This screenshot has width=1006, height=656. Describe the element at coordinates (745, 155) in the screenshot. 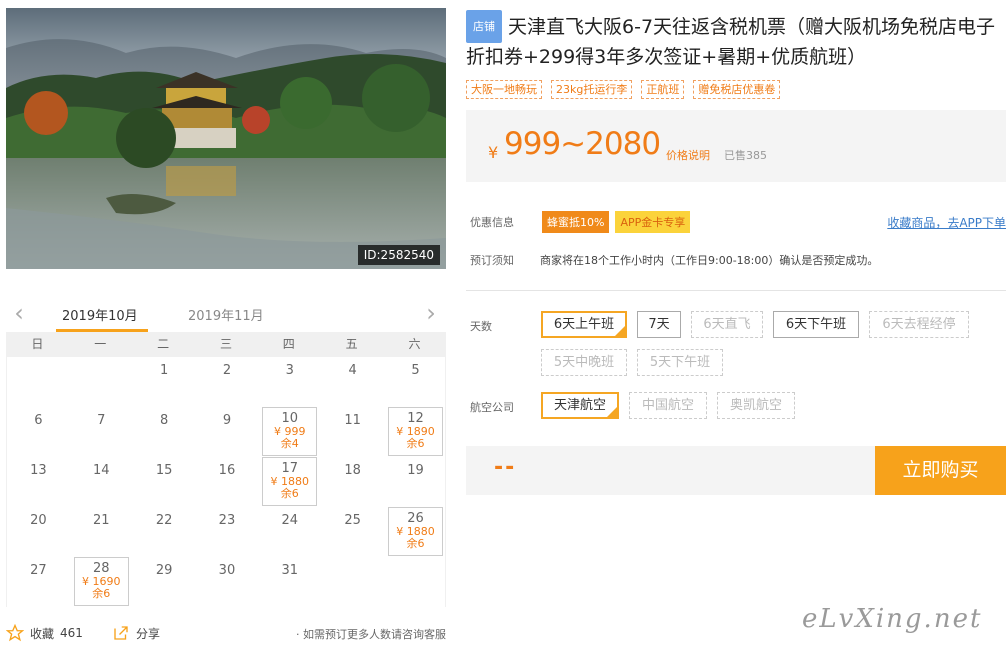

I see `sold-count: 已售385` at that location.